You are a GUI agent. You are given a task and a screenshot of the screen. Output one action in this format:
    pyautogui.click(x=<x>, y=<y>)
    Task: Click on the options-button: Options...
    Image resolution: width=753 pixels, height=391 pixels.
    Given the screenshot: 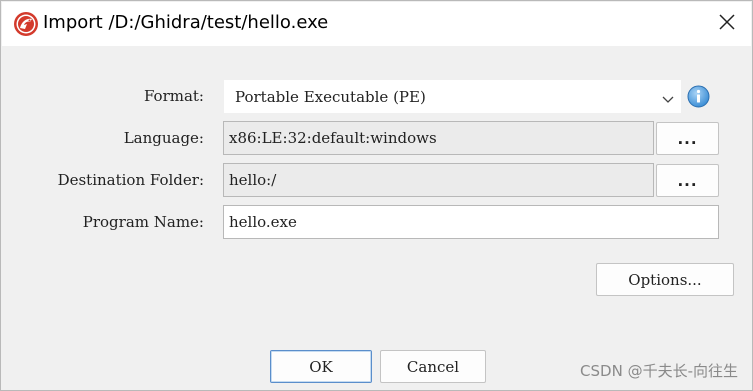 What is the action you would take?
    pyautogui.click(x=665, y=279)
    